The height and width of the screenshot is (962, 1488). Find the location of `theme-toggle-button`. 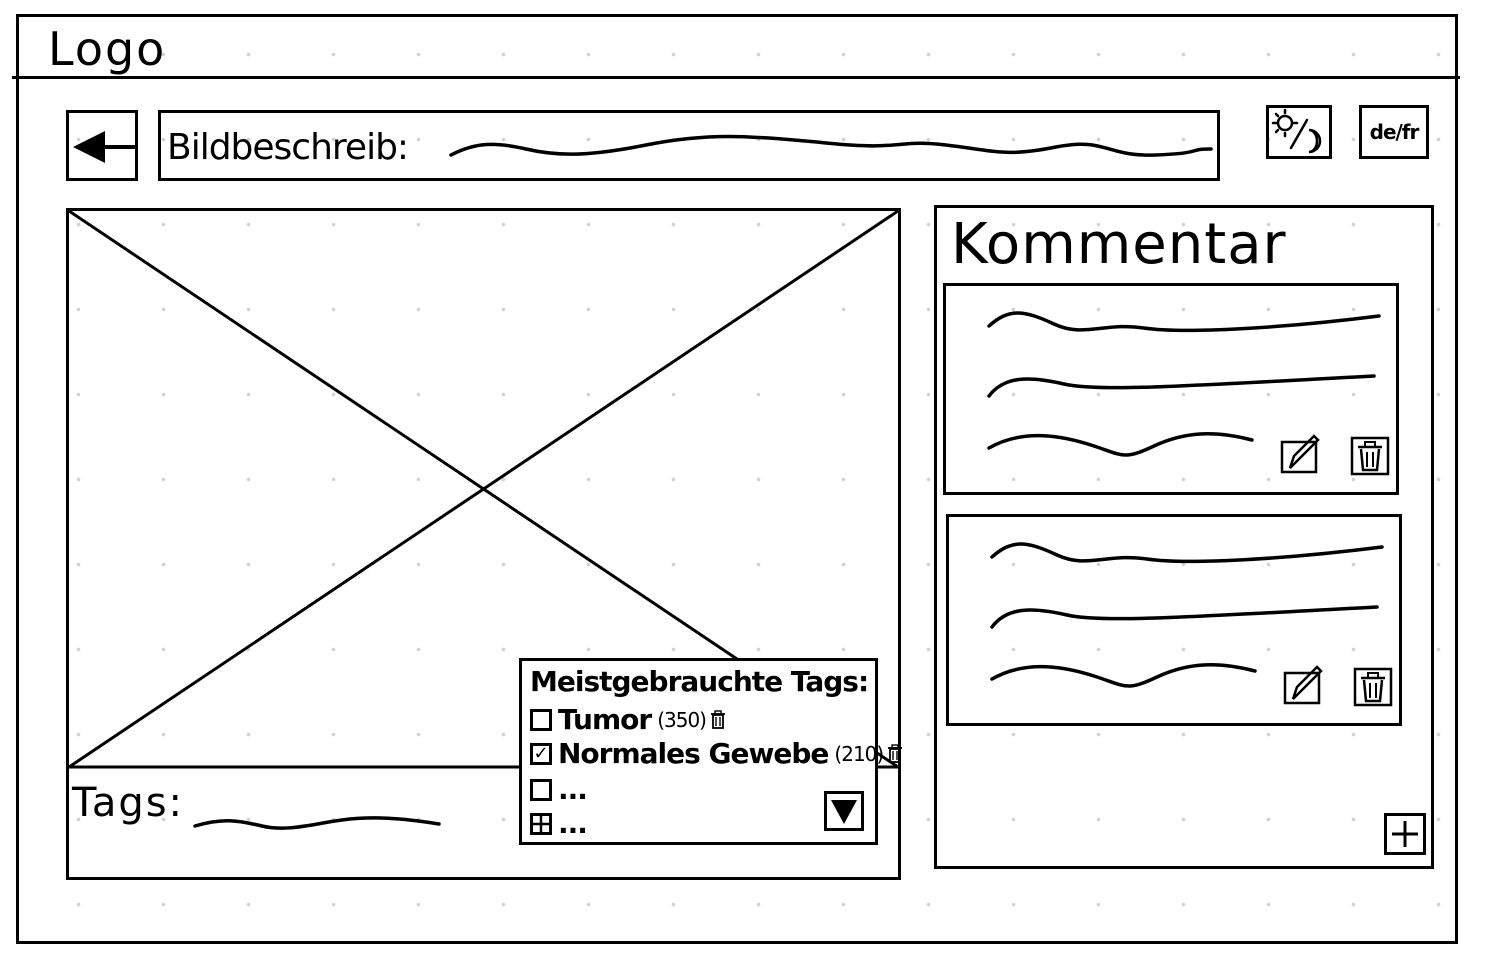

theme-toggle-button is located at coordinates (1299, 132).